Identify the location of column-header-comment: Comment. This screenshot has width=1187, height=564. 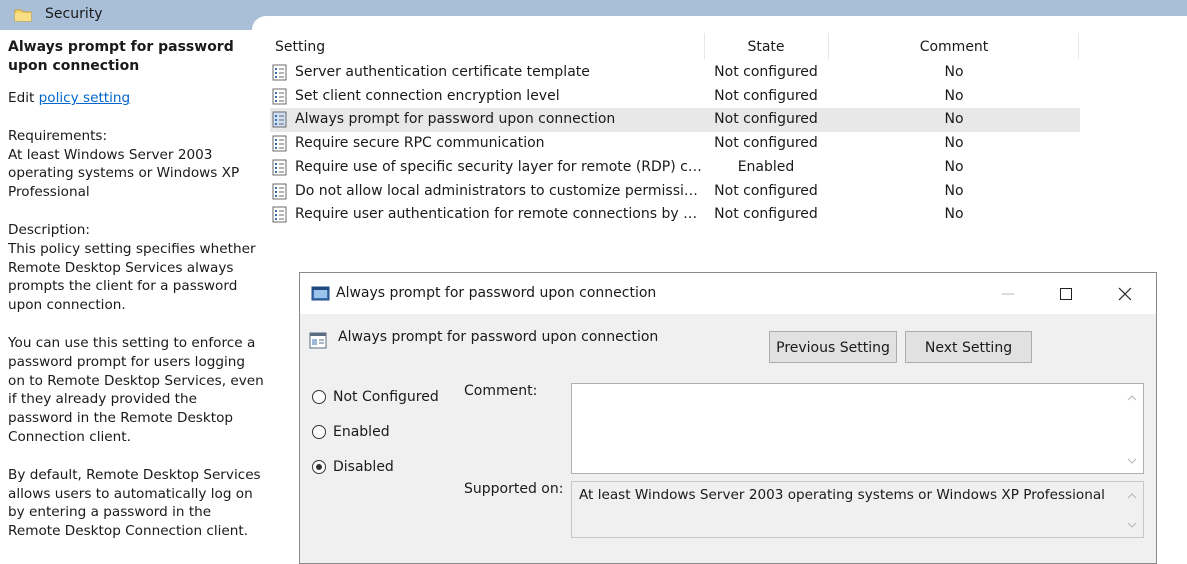
(954, 47).